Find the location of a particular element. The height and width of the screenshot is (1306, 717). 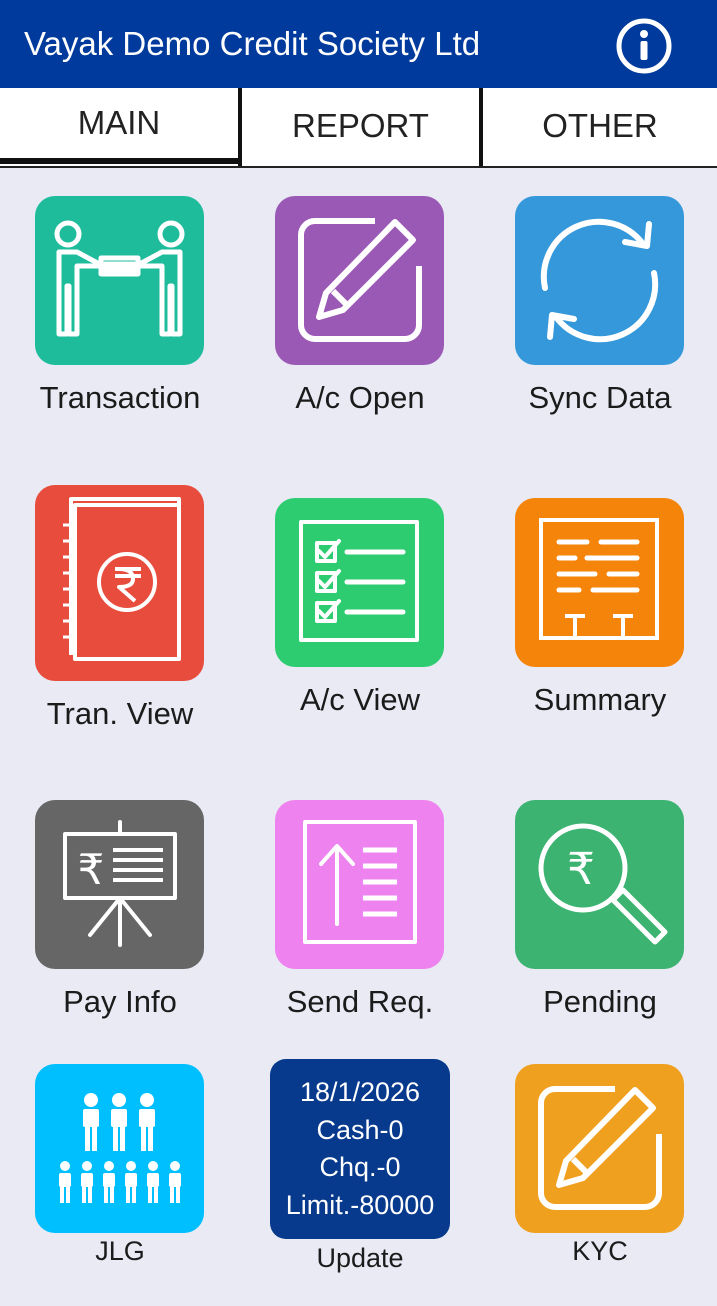

group-people-icon is located at coordinates (120, 1148).